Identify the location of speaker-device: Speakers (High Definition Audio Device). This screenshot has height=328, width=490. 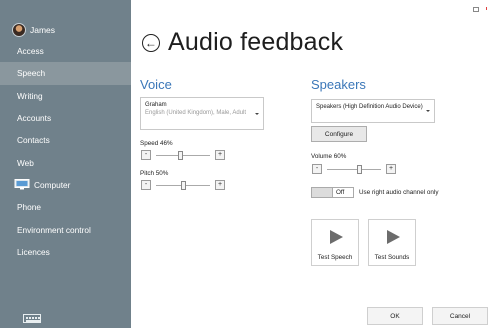
(369, 107).